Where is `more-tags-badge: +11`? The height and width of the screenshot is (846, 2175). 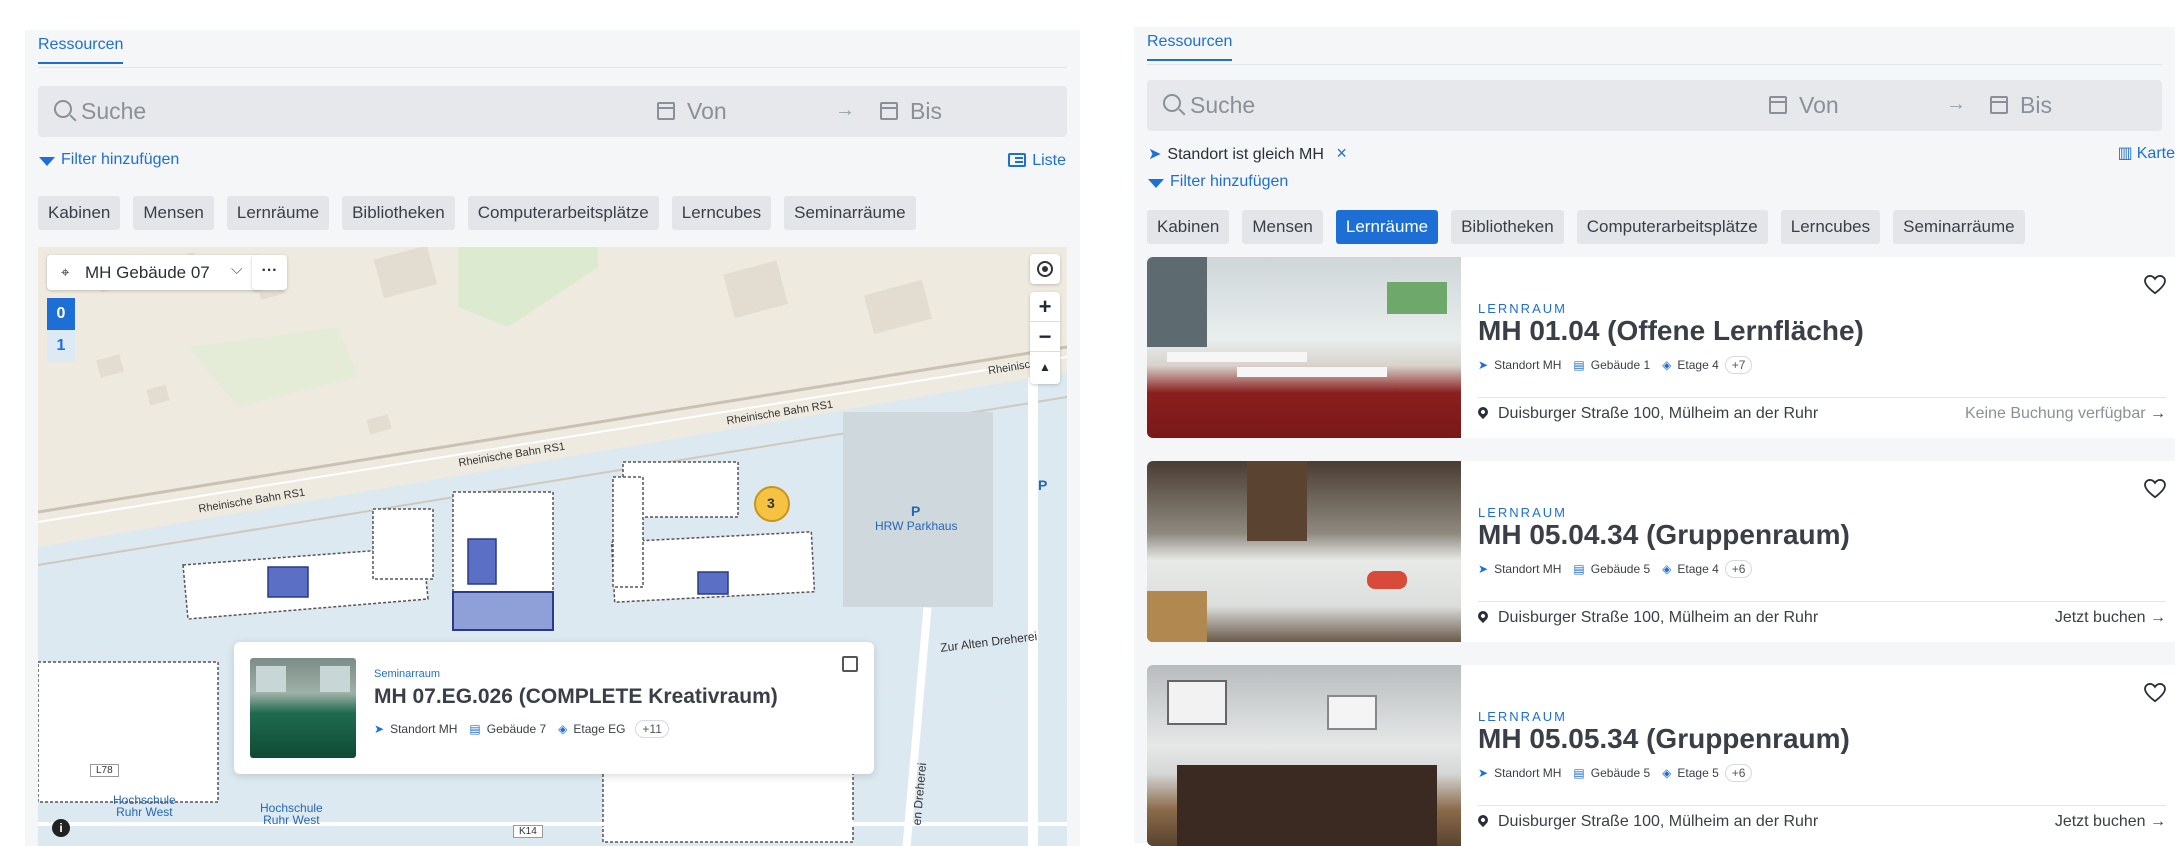 more-tags-badge: +11 is located at coordinates (652, 729).